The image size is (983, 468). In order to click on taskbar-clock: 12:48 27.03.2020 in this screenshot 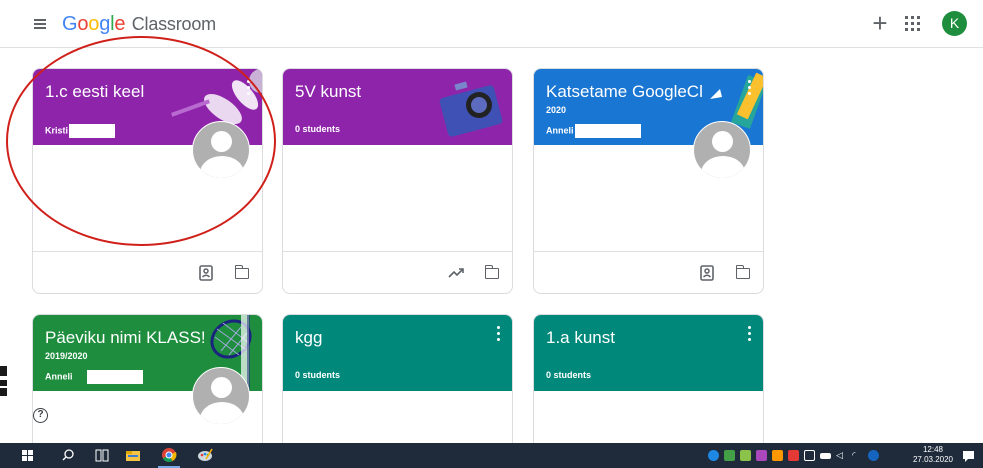, I will do `click(933, 455)`.